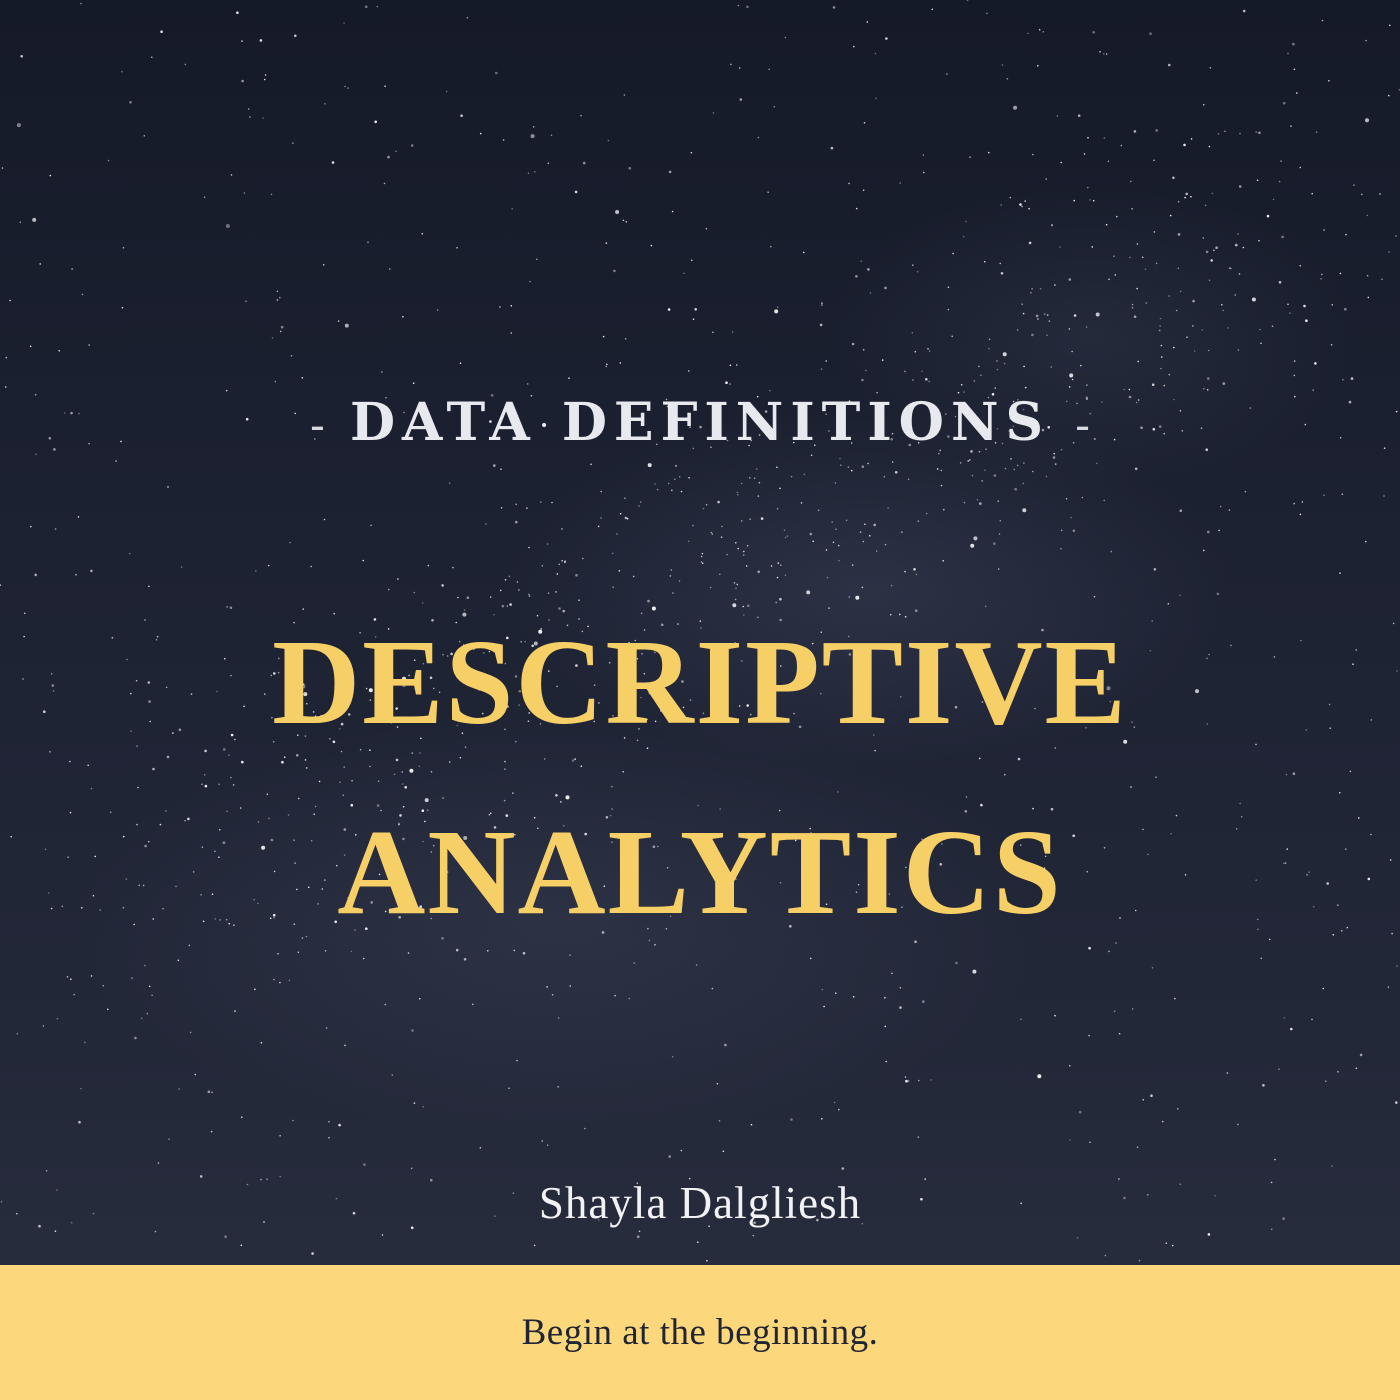  I want to click on author-name: Shayla Dalgliesh, so click(700, 1203).